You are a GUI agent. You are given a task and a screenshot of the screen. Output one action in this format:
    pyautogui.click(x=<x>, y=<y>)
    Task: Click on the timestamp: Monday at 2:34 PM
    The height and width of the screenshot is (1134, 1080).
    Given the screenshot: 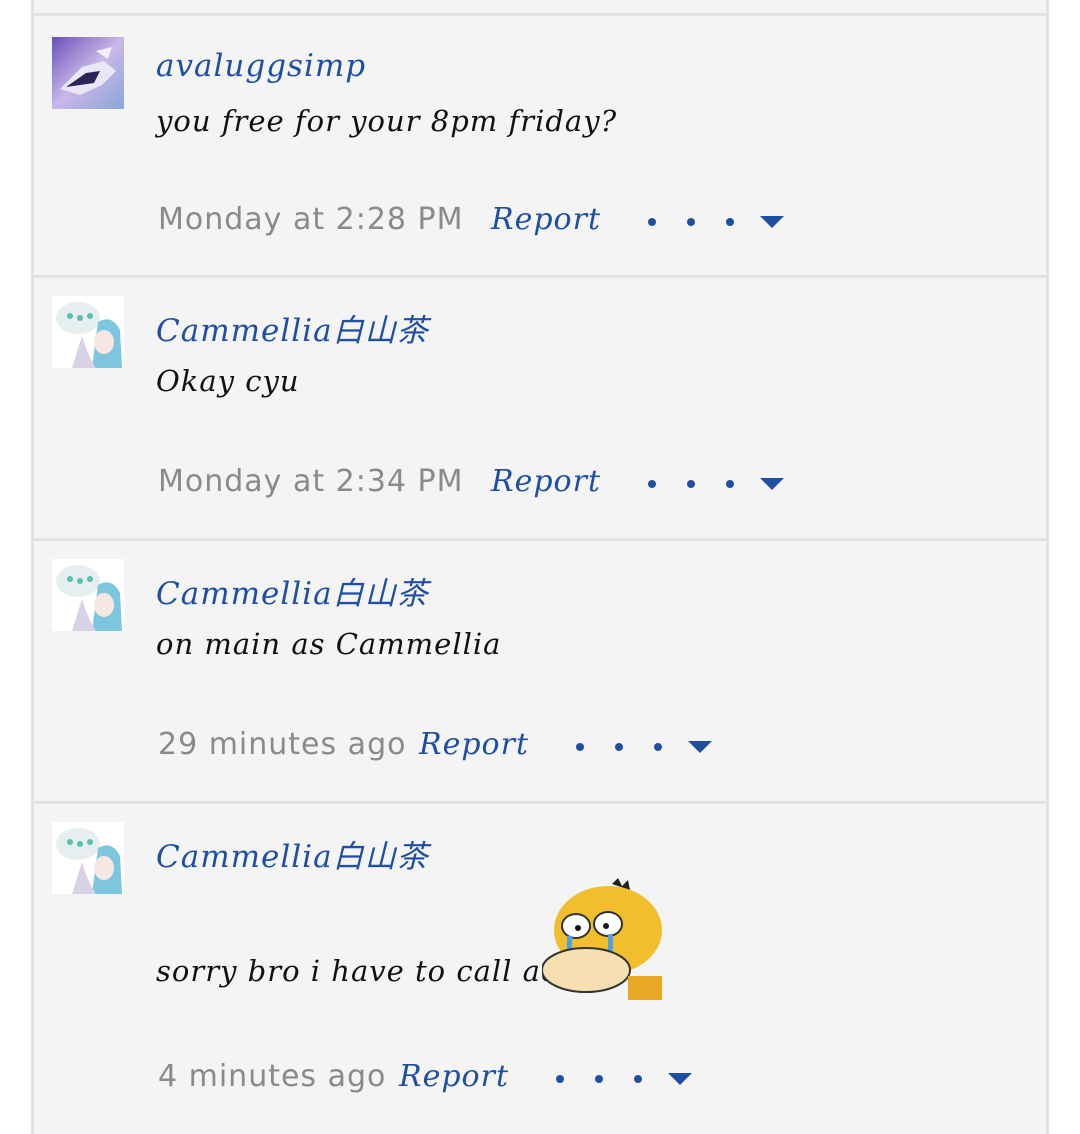 What is the action you would take?
    pyautogui.click(x=311, y=481)
    